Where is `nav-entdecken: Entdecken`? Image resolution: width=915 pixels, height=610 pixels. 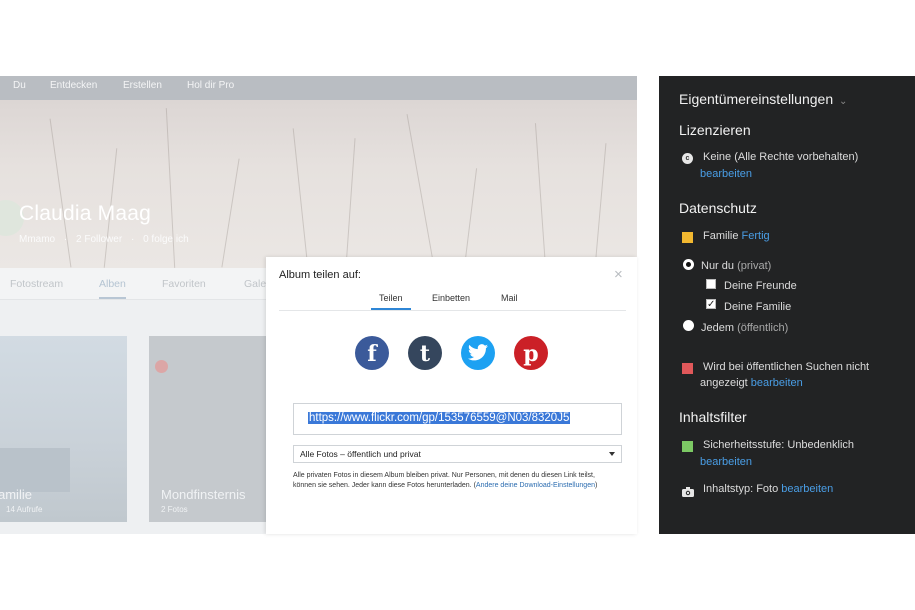 nav-entdecken: Entdecken is located at coordinates (73, 85).